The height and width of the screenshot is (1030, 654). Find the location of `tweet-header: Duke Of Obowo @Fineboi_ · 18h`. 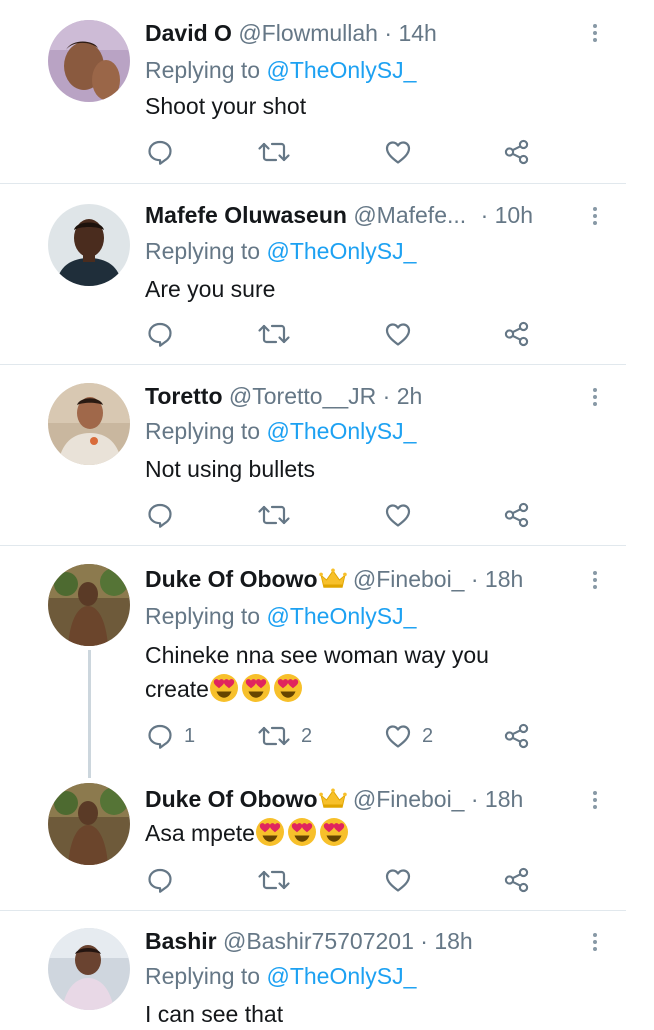

tweet-header: Duke Of Obowo @Fineboi_ · 18h is located at coordinates (364, 579).